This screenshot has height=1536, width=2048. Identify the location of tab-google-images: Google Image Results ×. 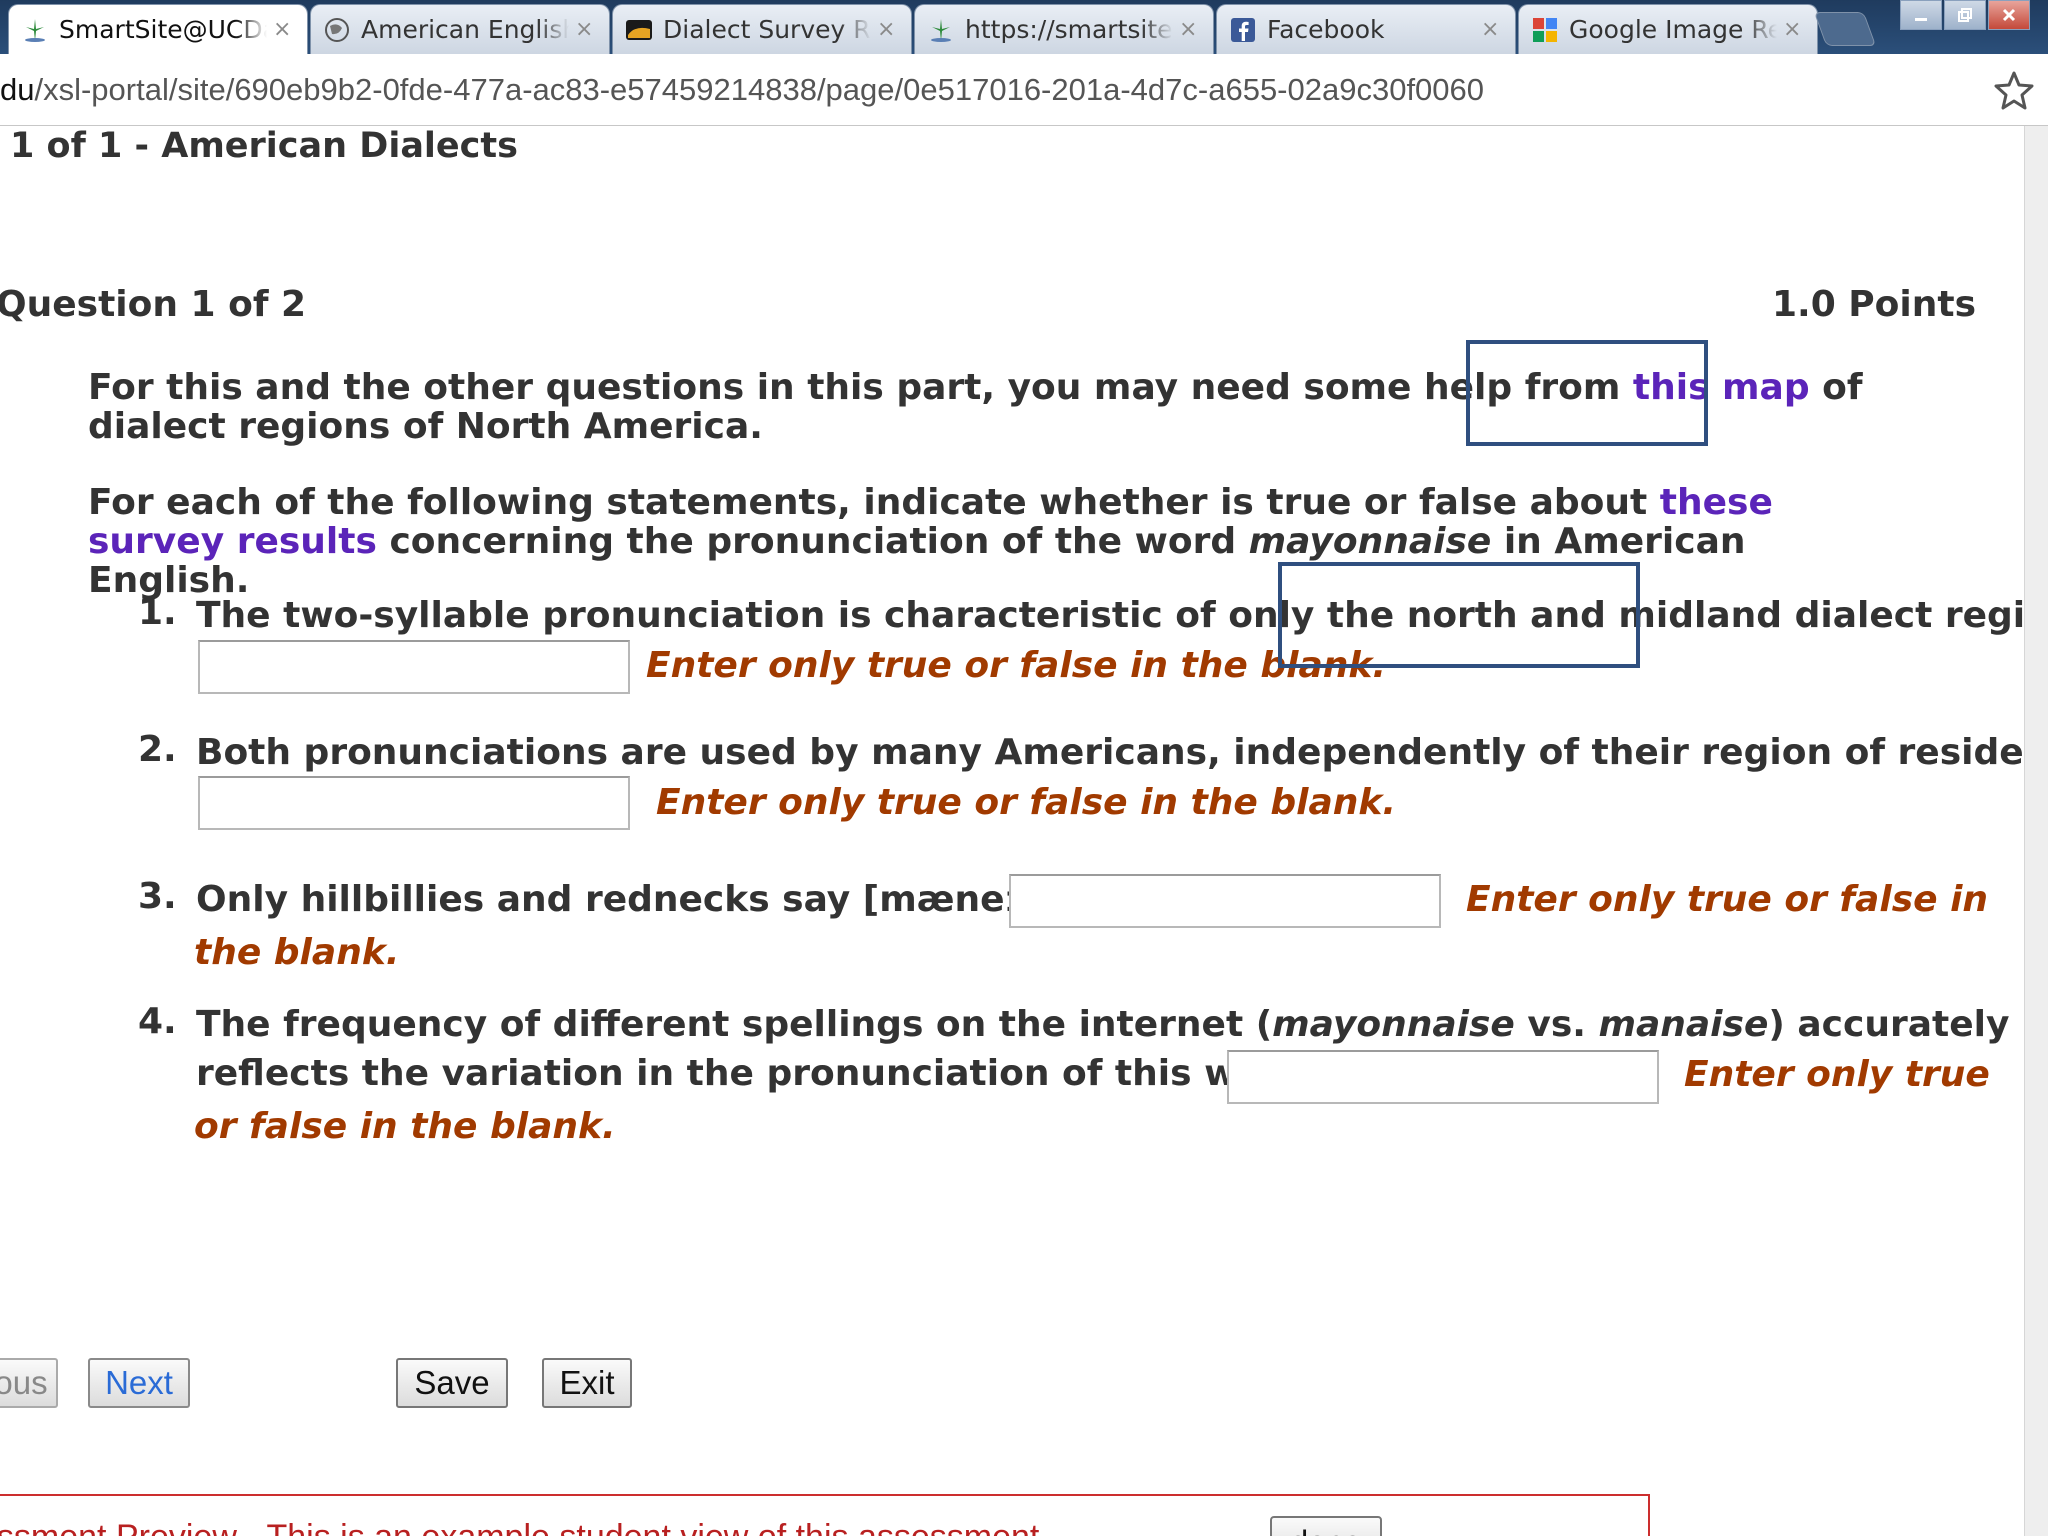
(1668, 29).